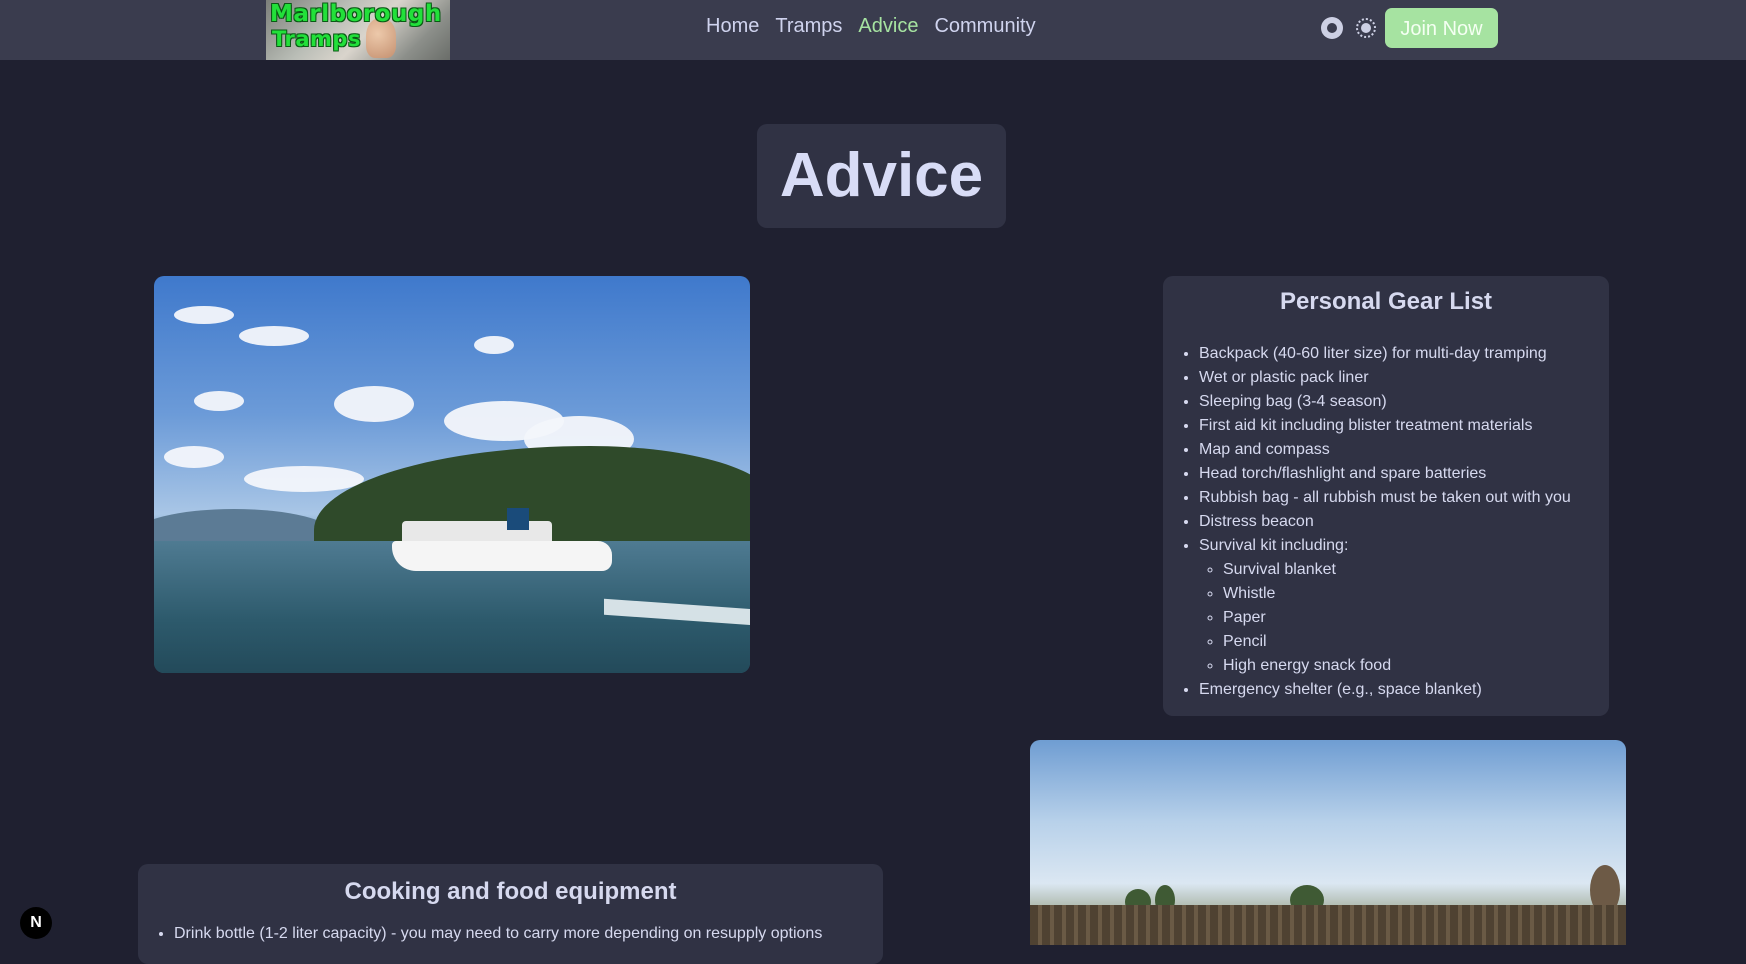  What do you see at coordinates (1332, 28) in the screenshot?
I see `github-icon` at bounding box center [1332, 28].